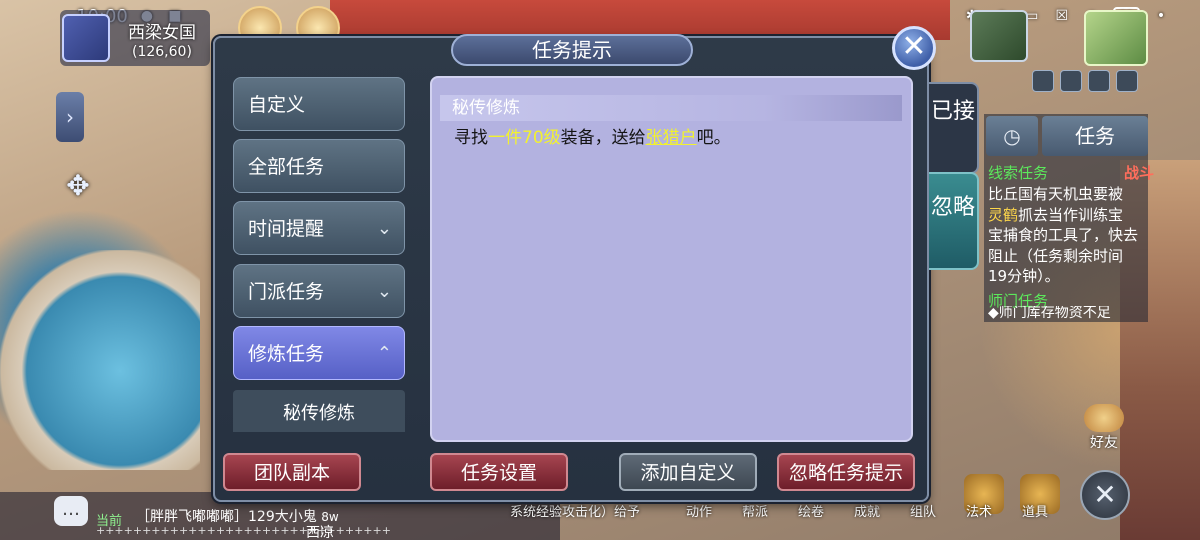 The height and width of the screenshot is (540, 1200). What do you see at coordinates (1018, 172) in the screenshot?
I see `tracker-quest-title: 线索任务` at bounding box center [1018, 172].